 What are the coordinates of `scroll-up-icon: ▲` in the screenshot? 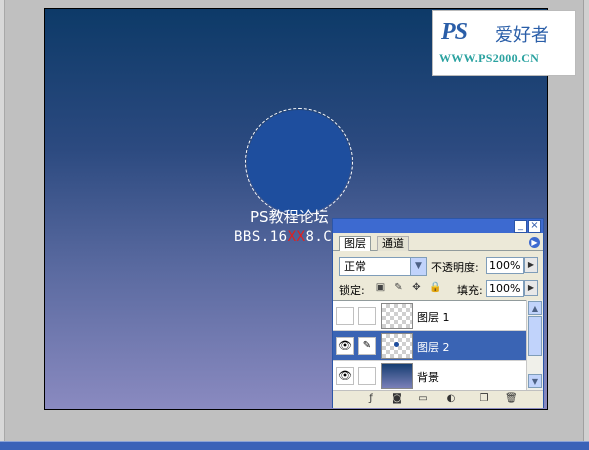 It's located at (535, 308).